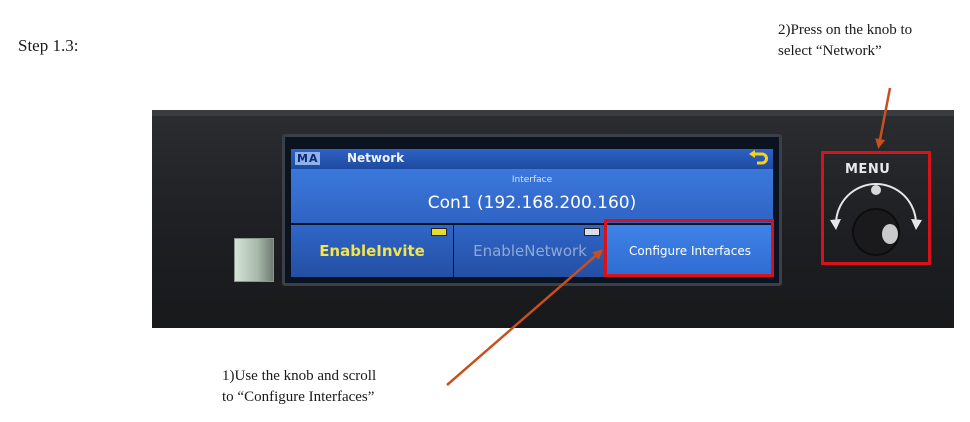 This screenshot has width=970, height=422. I want to click on menu-knob-highlight, so click(876, 208).